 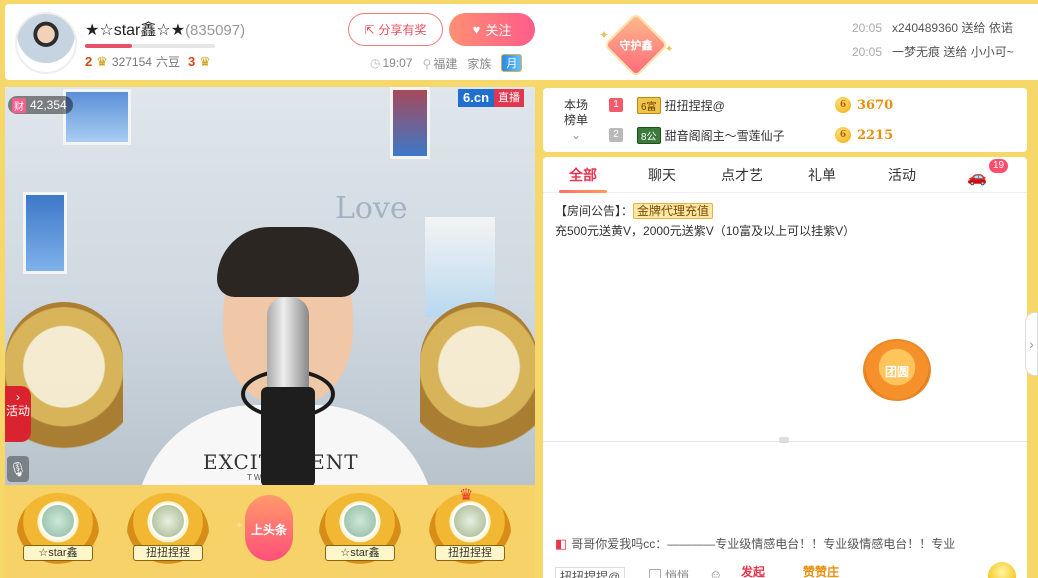 What do you see at coordinates (864, 105) in the screenshot?
I see `rank-value: 6 3670` at bounding box center [864, 105].